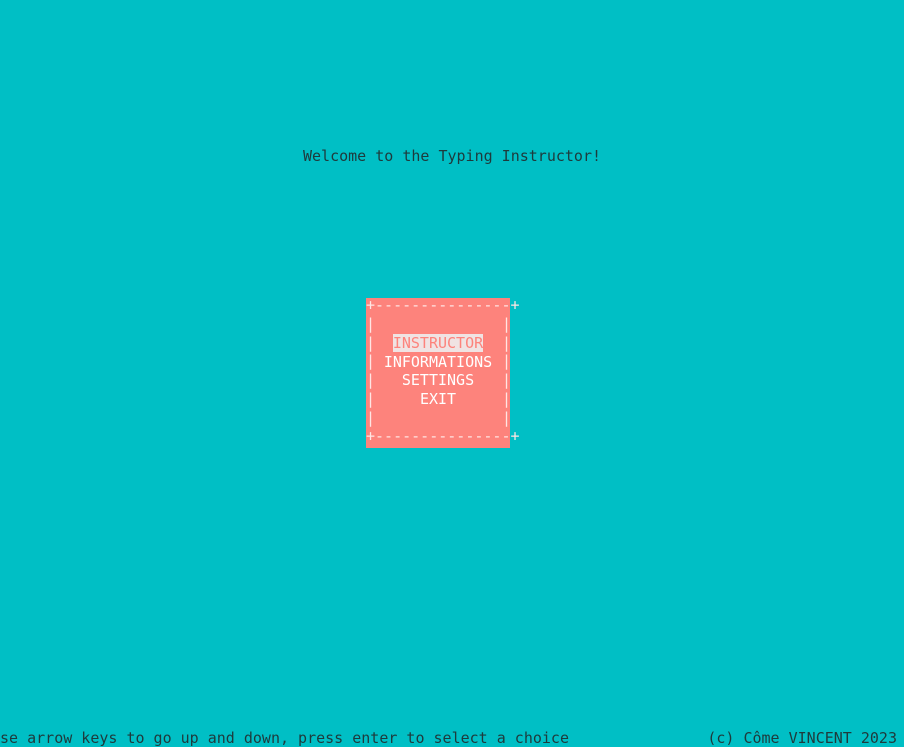 The height and width of the screenshot is (747, 904). I want to click on menu-item-instructor: INSTRUCTOR, so click(438, 343).